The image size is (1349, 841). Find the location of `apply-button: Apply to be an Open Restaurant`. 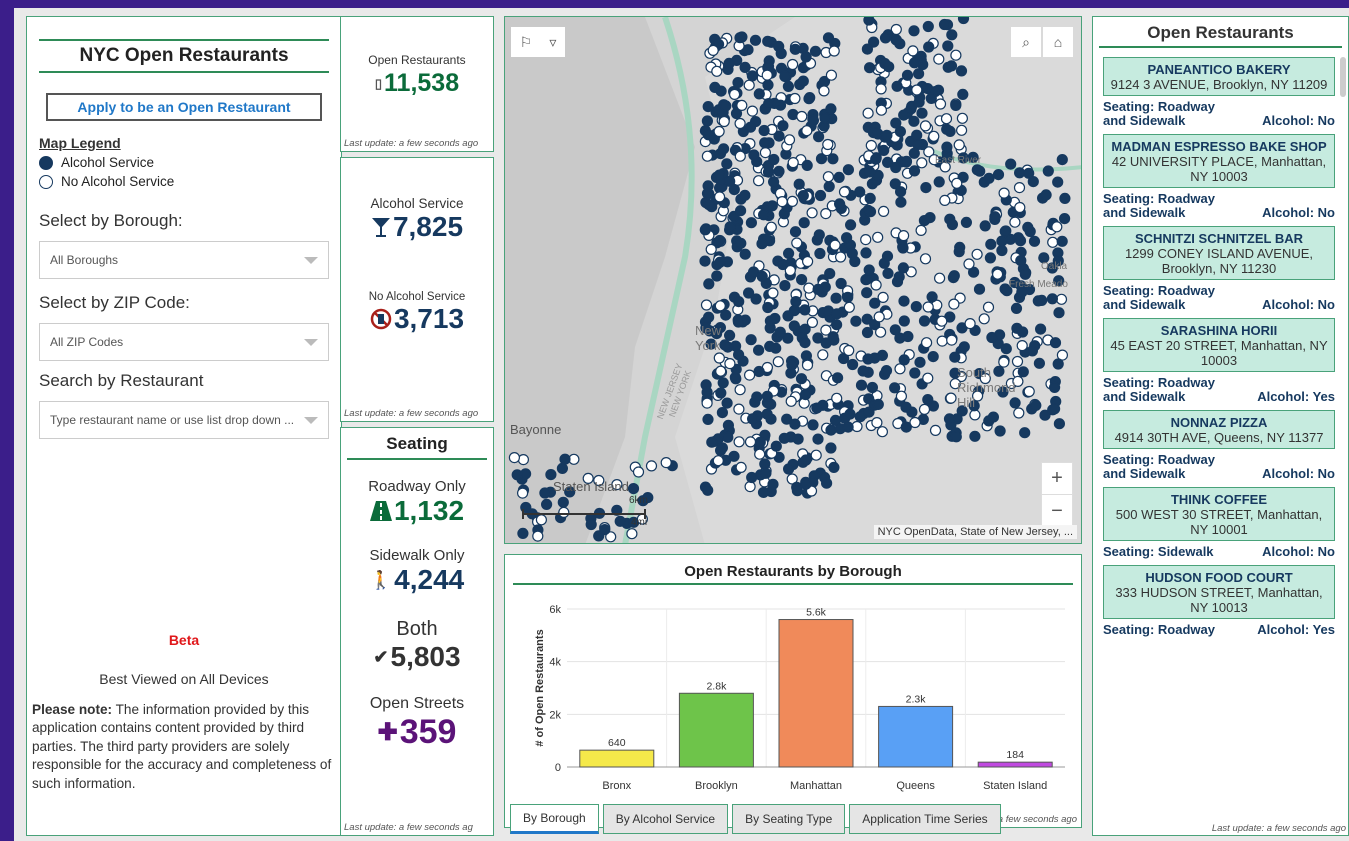

apply-button: Apply to be an Open Restaurant is located at coordinates (184, 107).